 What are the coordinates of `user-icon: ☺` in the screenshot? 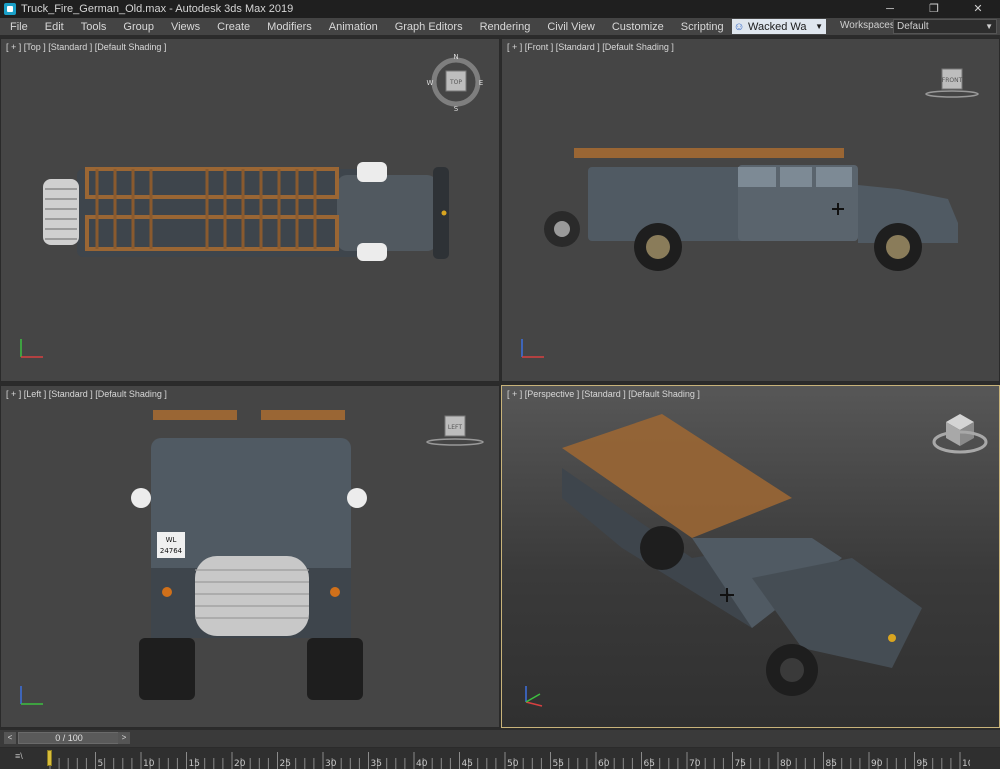 It's located at (739, 26).